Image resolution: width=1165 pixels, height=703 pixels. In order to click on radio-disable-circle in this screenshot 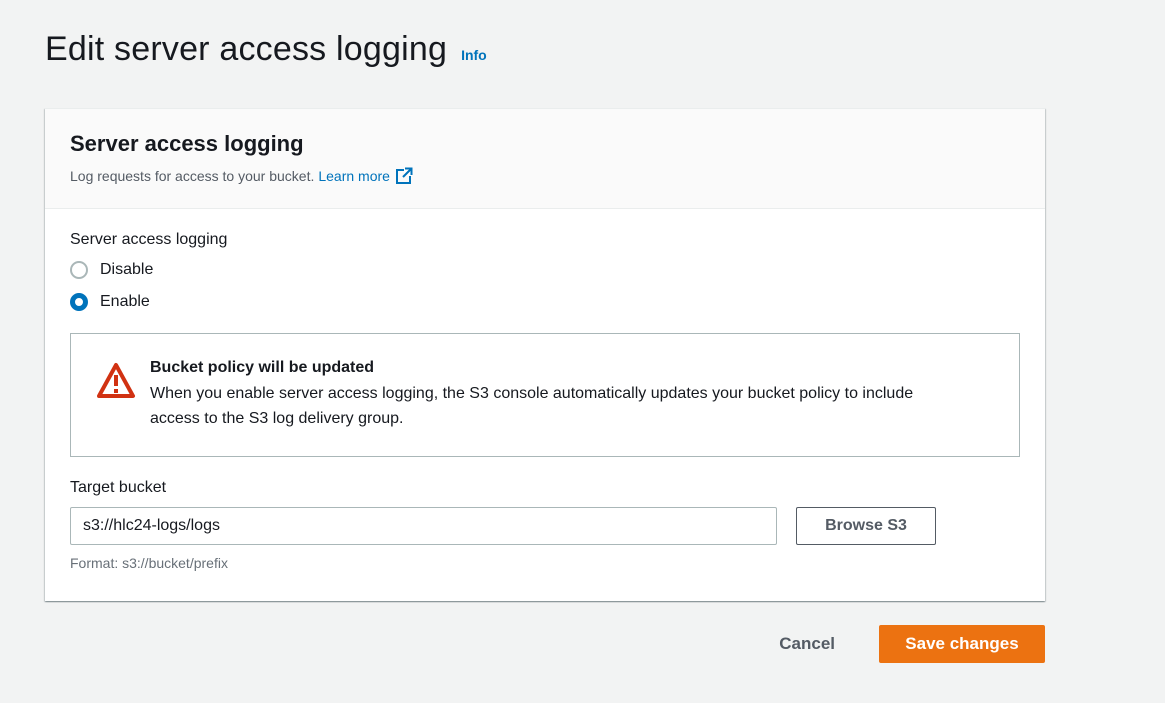, I will do `click(79, 270)`.